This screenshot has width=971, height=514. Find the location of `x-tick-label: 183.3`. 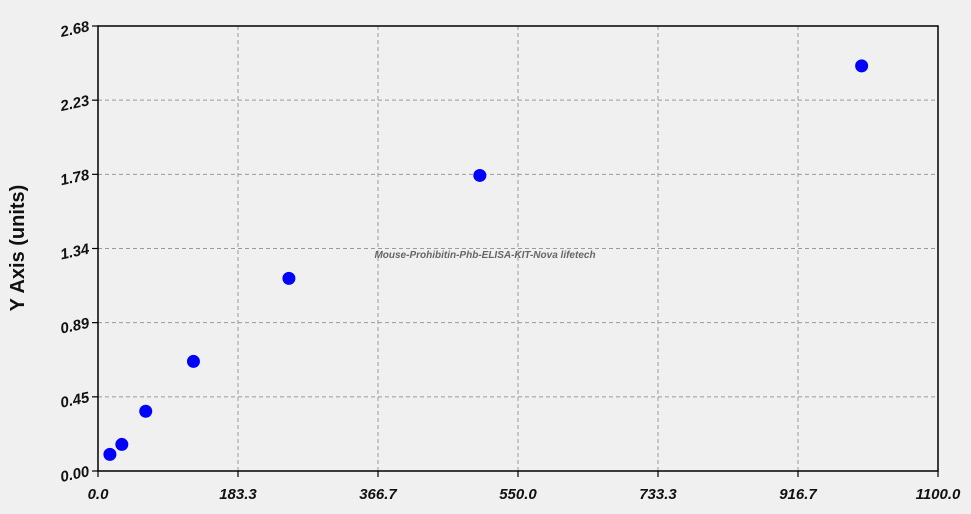

x-tick-label: 183.3 is located at coordinates (238, 494).